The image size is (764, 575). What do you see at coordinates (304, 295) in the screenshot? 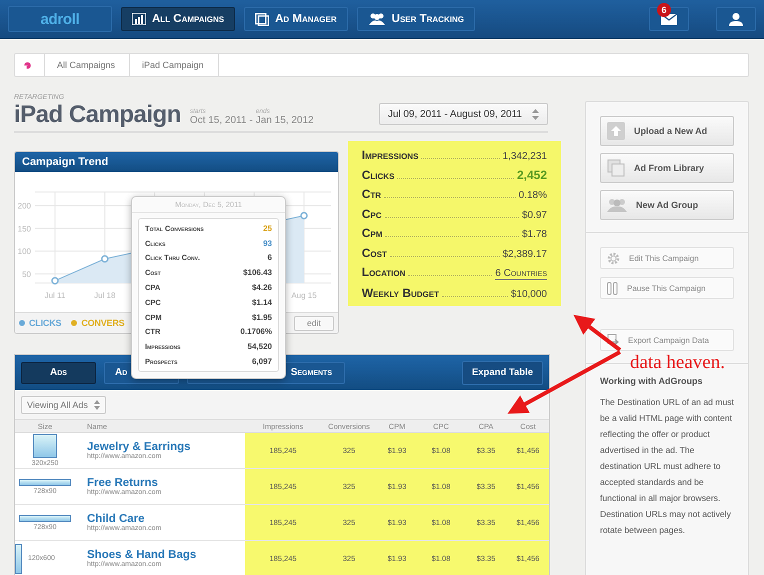
I see `x-tick-label: Aug 15` at bounding box center [304, 295].